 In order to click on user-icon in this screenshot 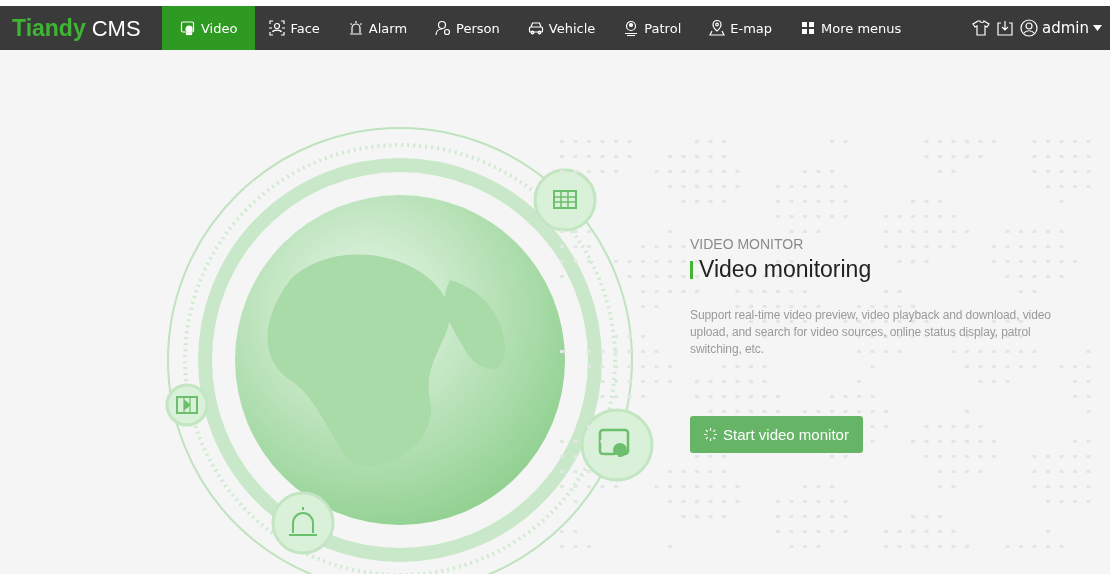, I will do `click(1029, 28)`.